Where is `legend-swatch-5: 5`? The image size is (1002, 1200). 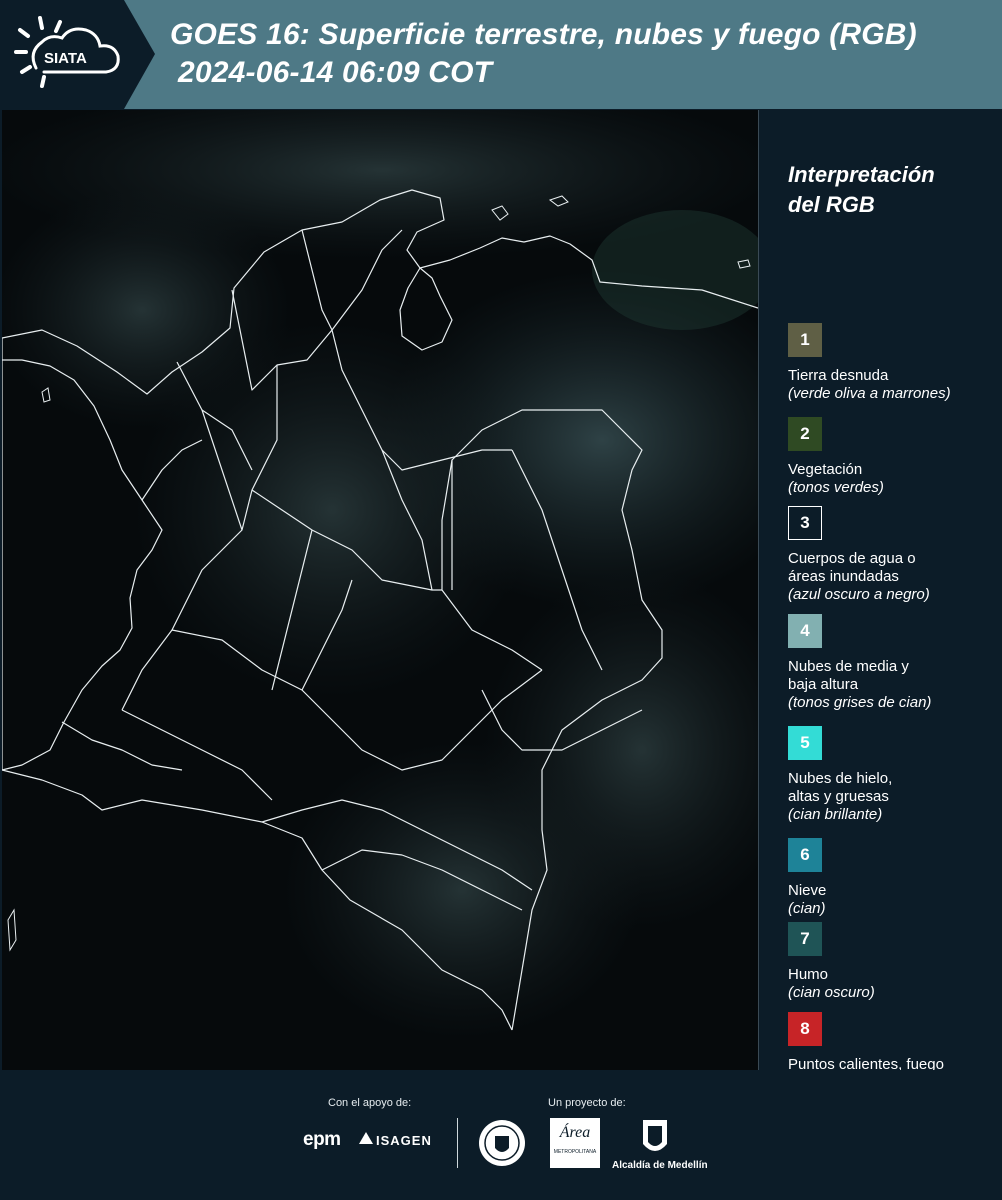
legend-swatch-5: 5 is located at coordinates (805, 743).